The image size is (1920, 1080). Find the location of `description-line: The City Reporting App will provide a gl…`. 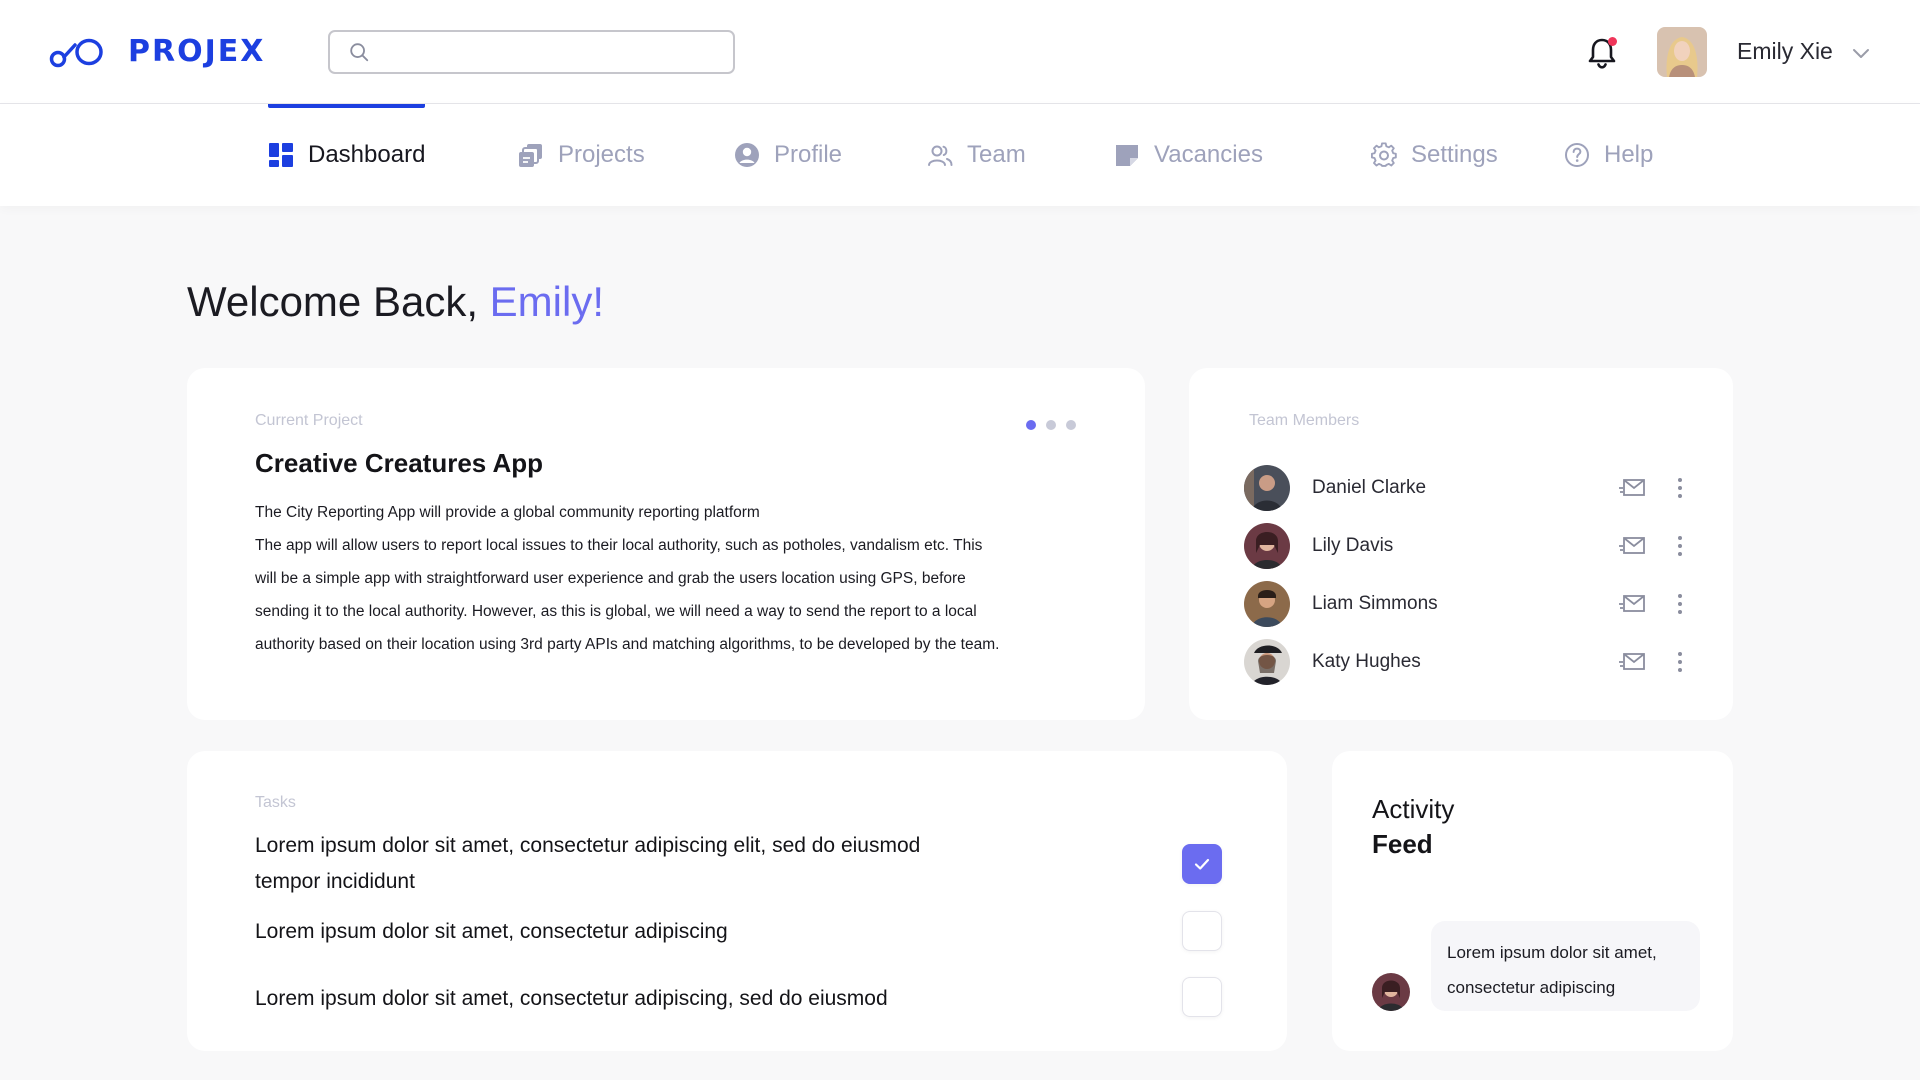

description-line: The City Reporting App will provide a gl… is located at coordinates (507, 512).